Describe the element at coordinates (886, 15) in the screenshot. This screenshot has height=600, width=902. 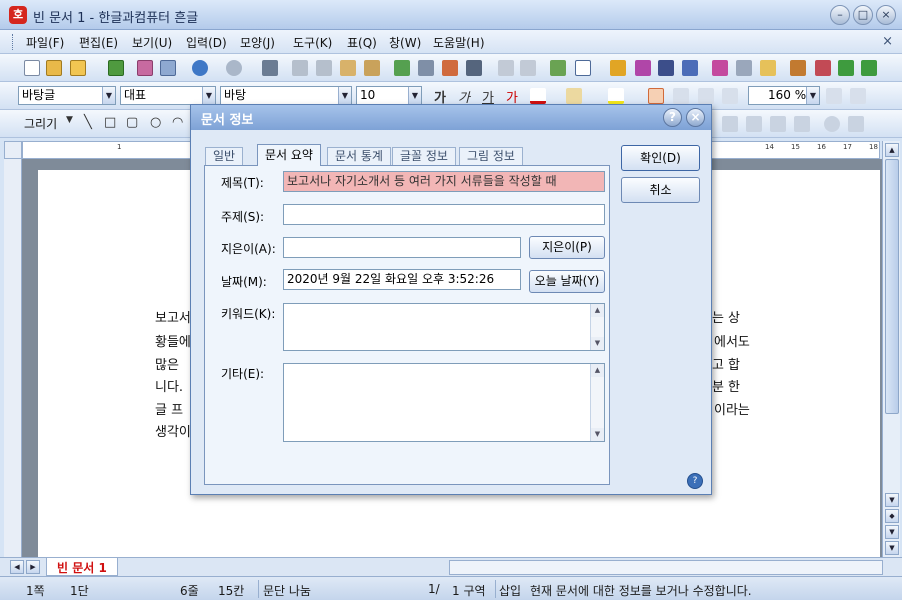
I see `close-button: ×` at that location.